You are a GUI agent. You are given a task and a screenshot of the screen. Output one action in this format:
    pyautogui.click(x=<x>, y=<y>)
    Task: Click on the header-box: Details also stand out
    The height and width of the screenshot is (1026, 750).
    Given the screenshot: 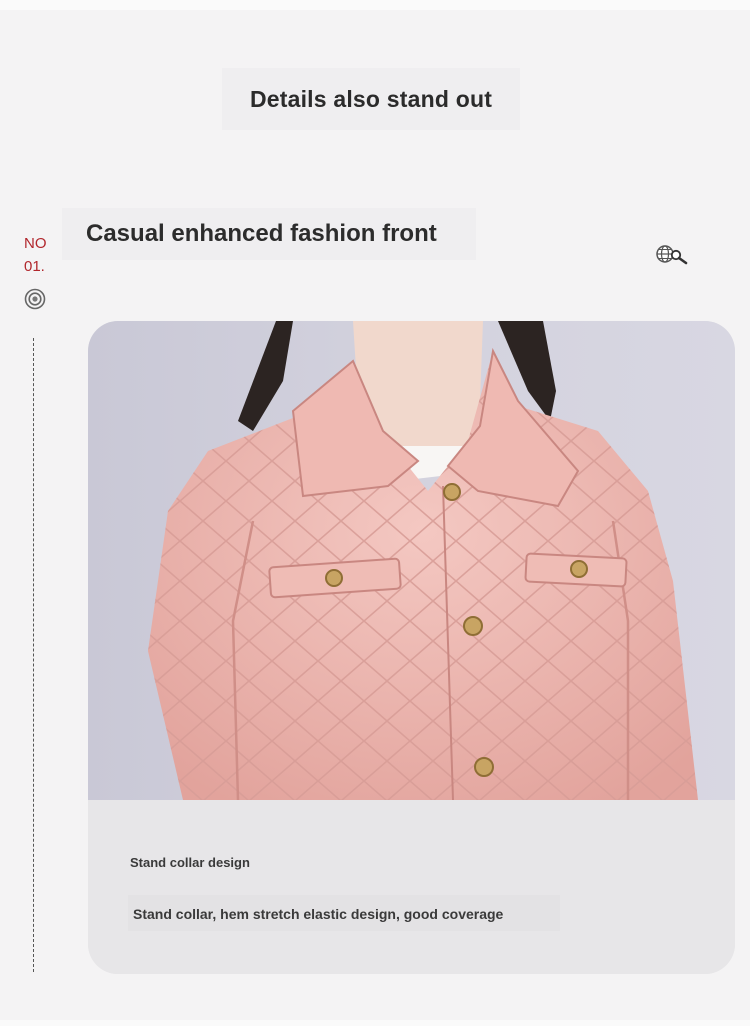 What is the action you would take?
    pyautogui.click(x=371, y=99)
    